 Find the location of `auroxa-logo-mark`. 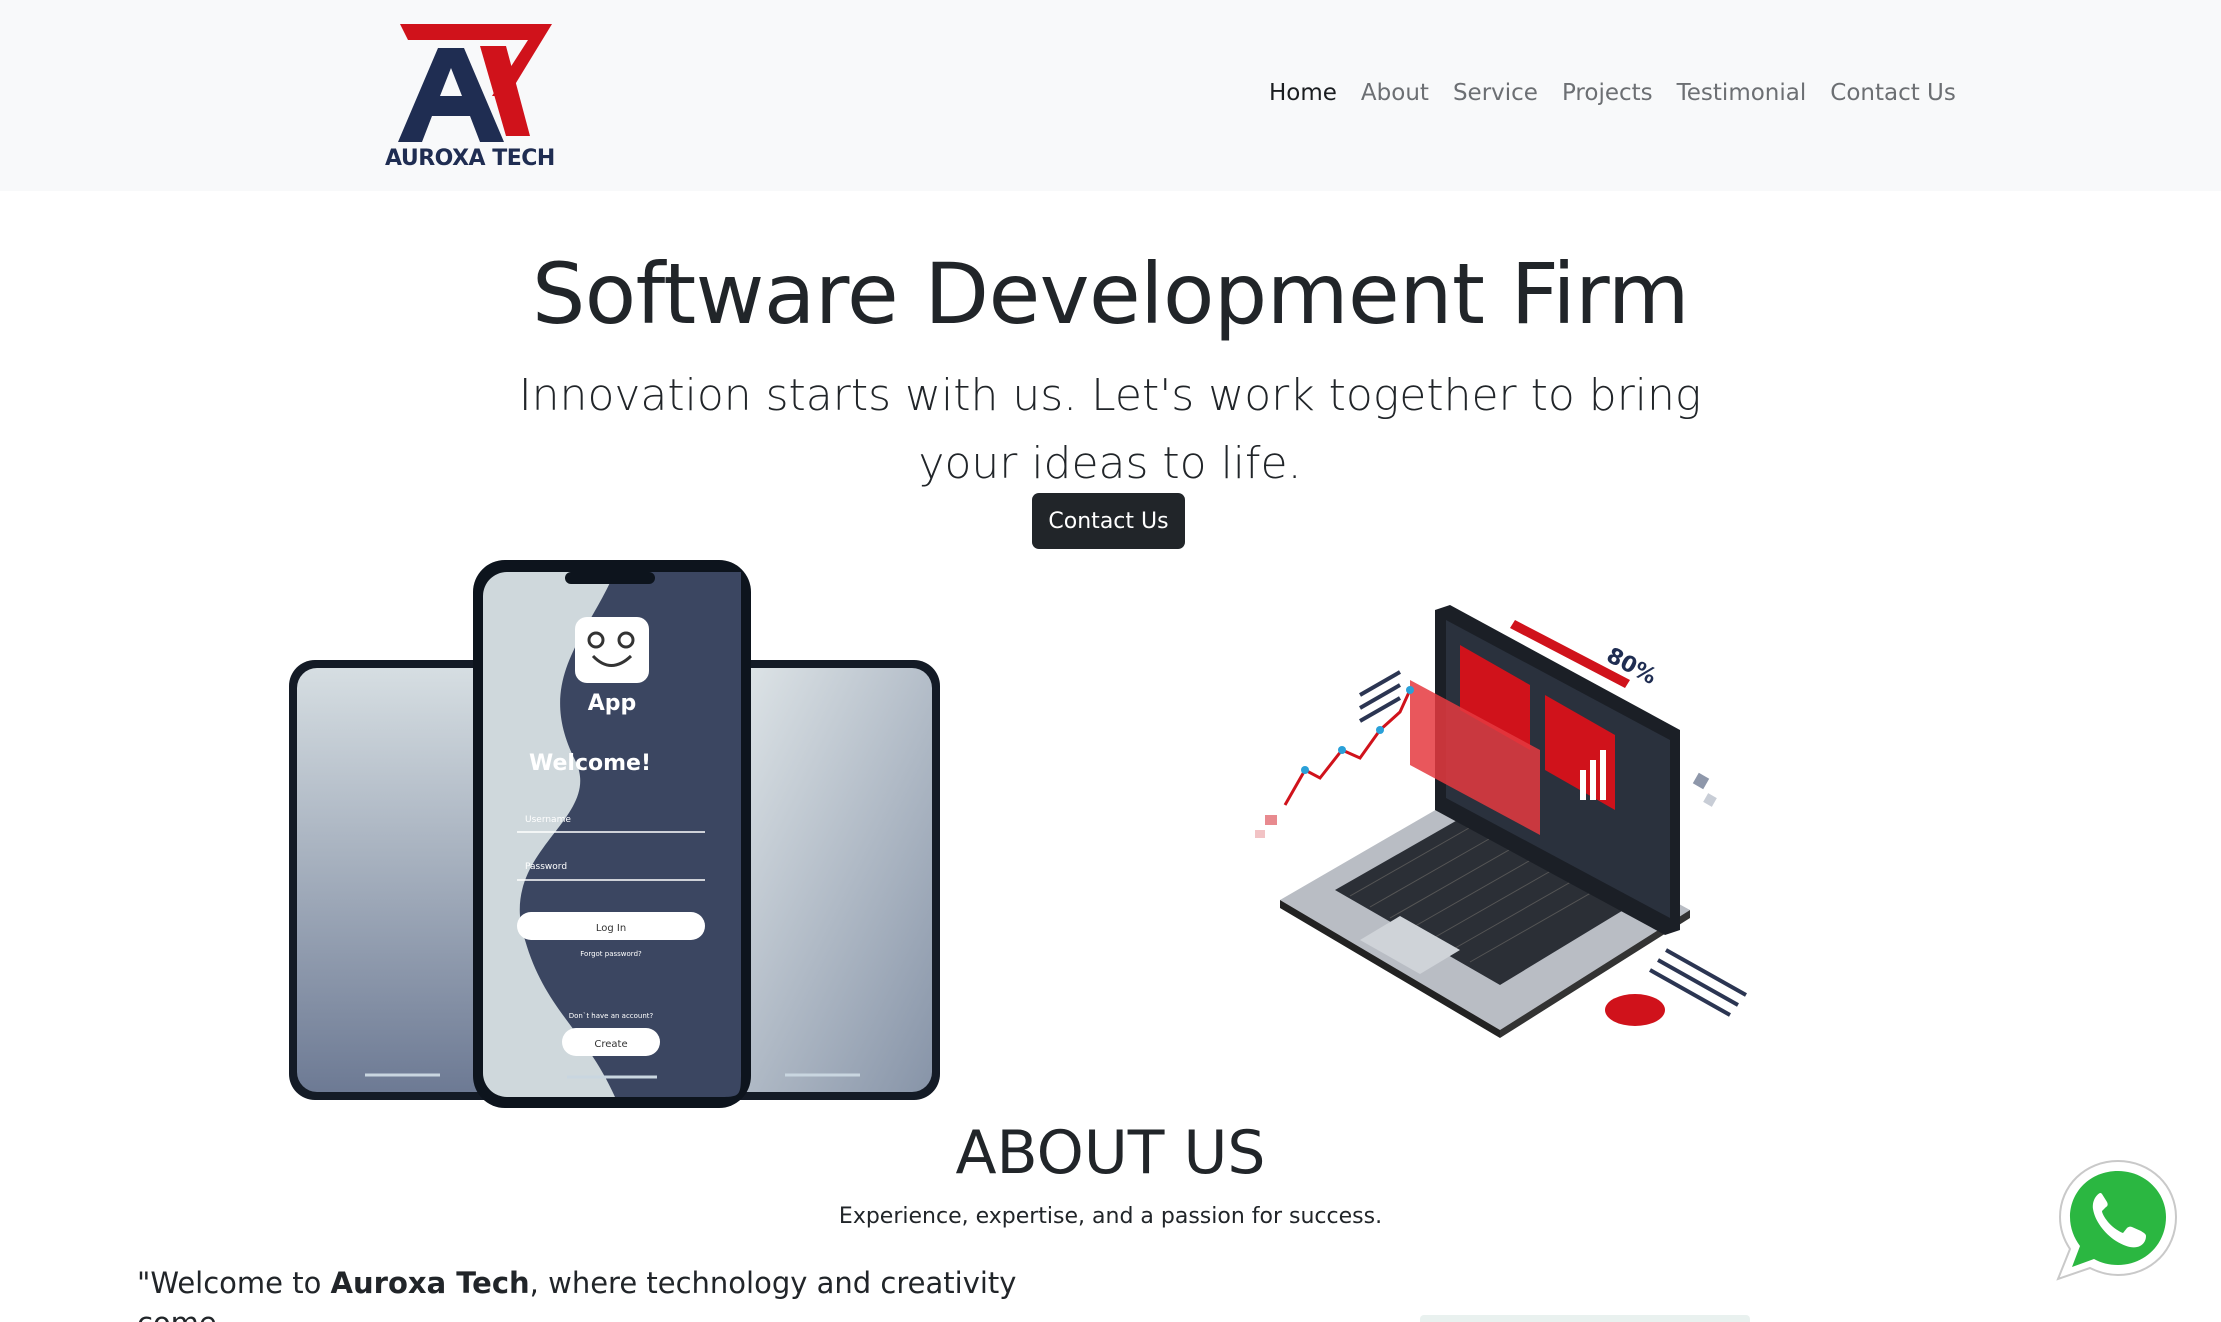

auroxa-logo-mark is located at coordinates (475, 83).